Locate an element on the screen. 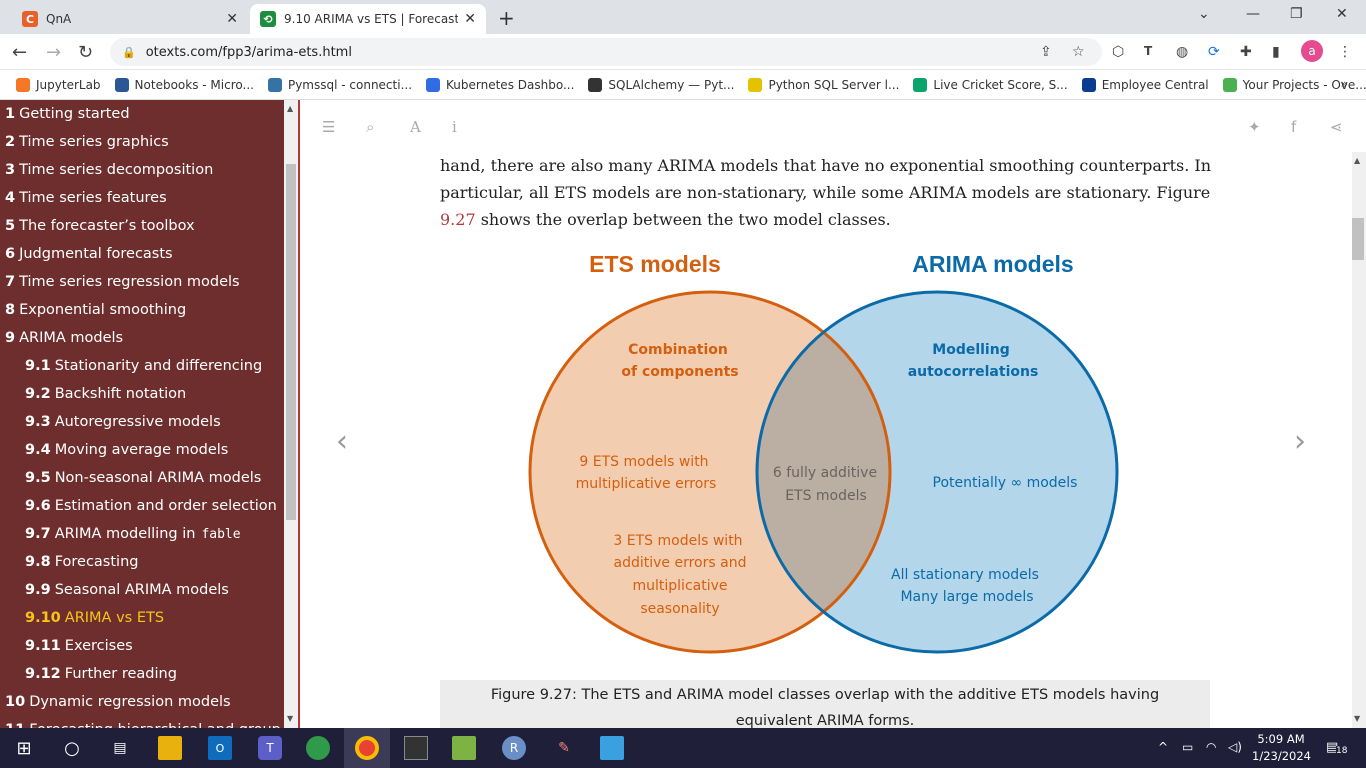 This screenshot has width=1366, height=768. battery-icon: ▭ is located at coordinates (1187, 747).